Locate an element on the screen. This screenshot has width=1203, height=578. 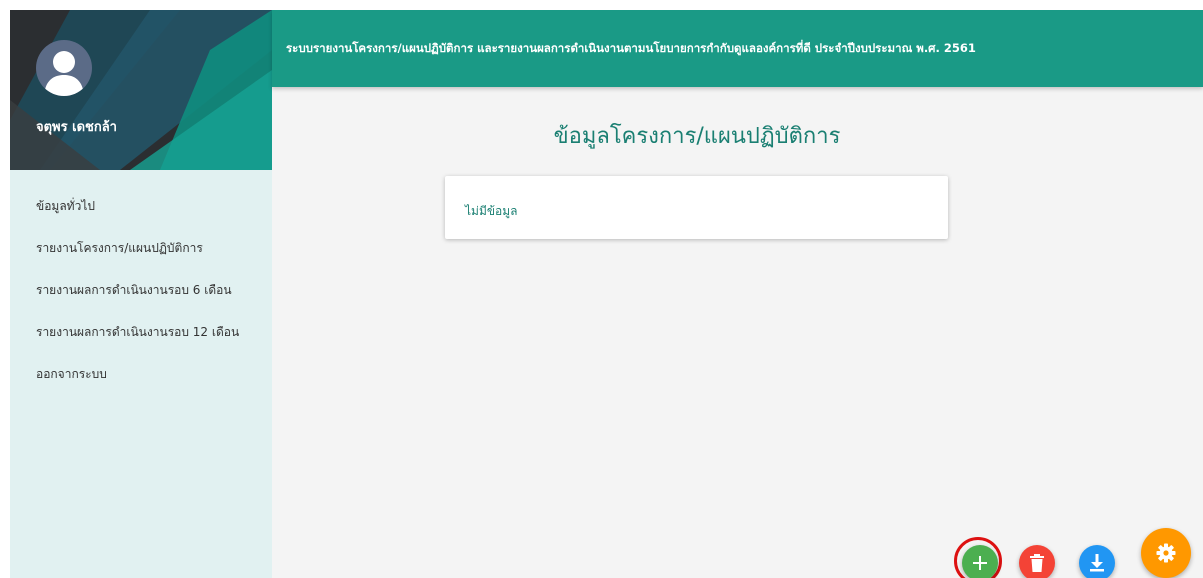
plus-icon is located at coordinates (980, 563).